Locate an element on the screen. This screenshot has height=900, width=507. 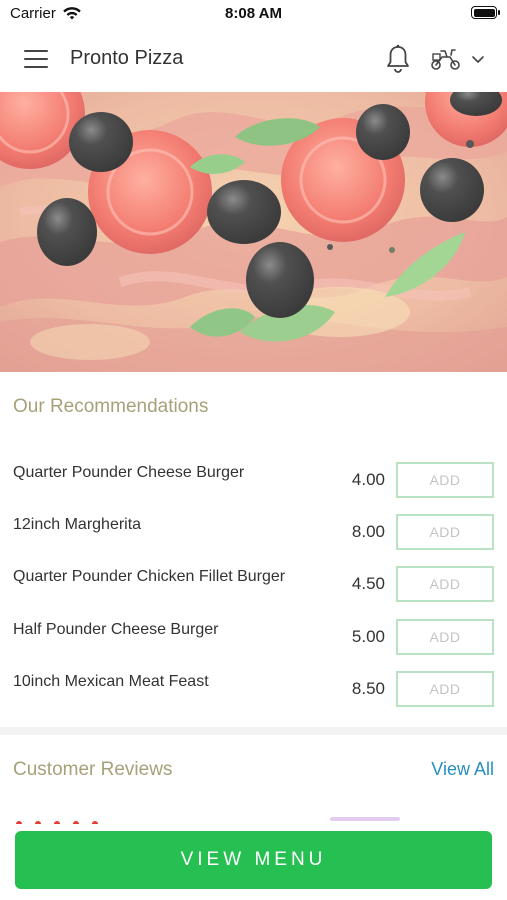
reviews-title: Customer Reviews is located at coordinates (93, 769).